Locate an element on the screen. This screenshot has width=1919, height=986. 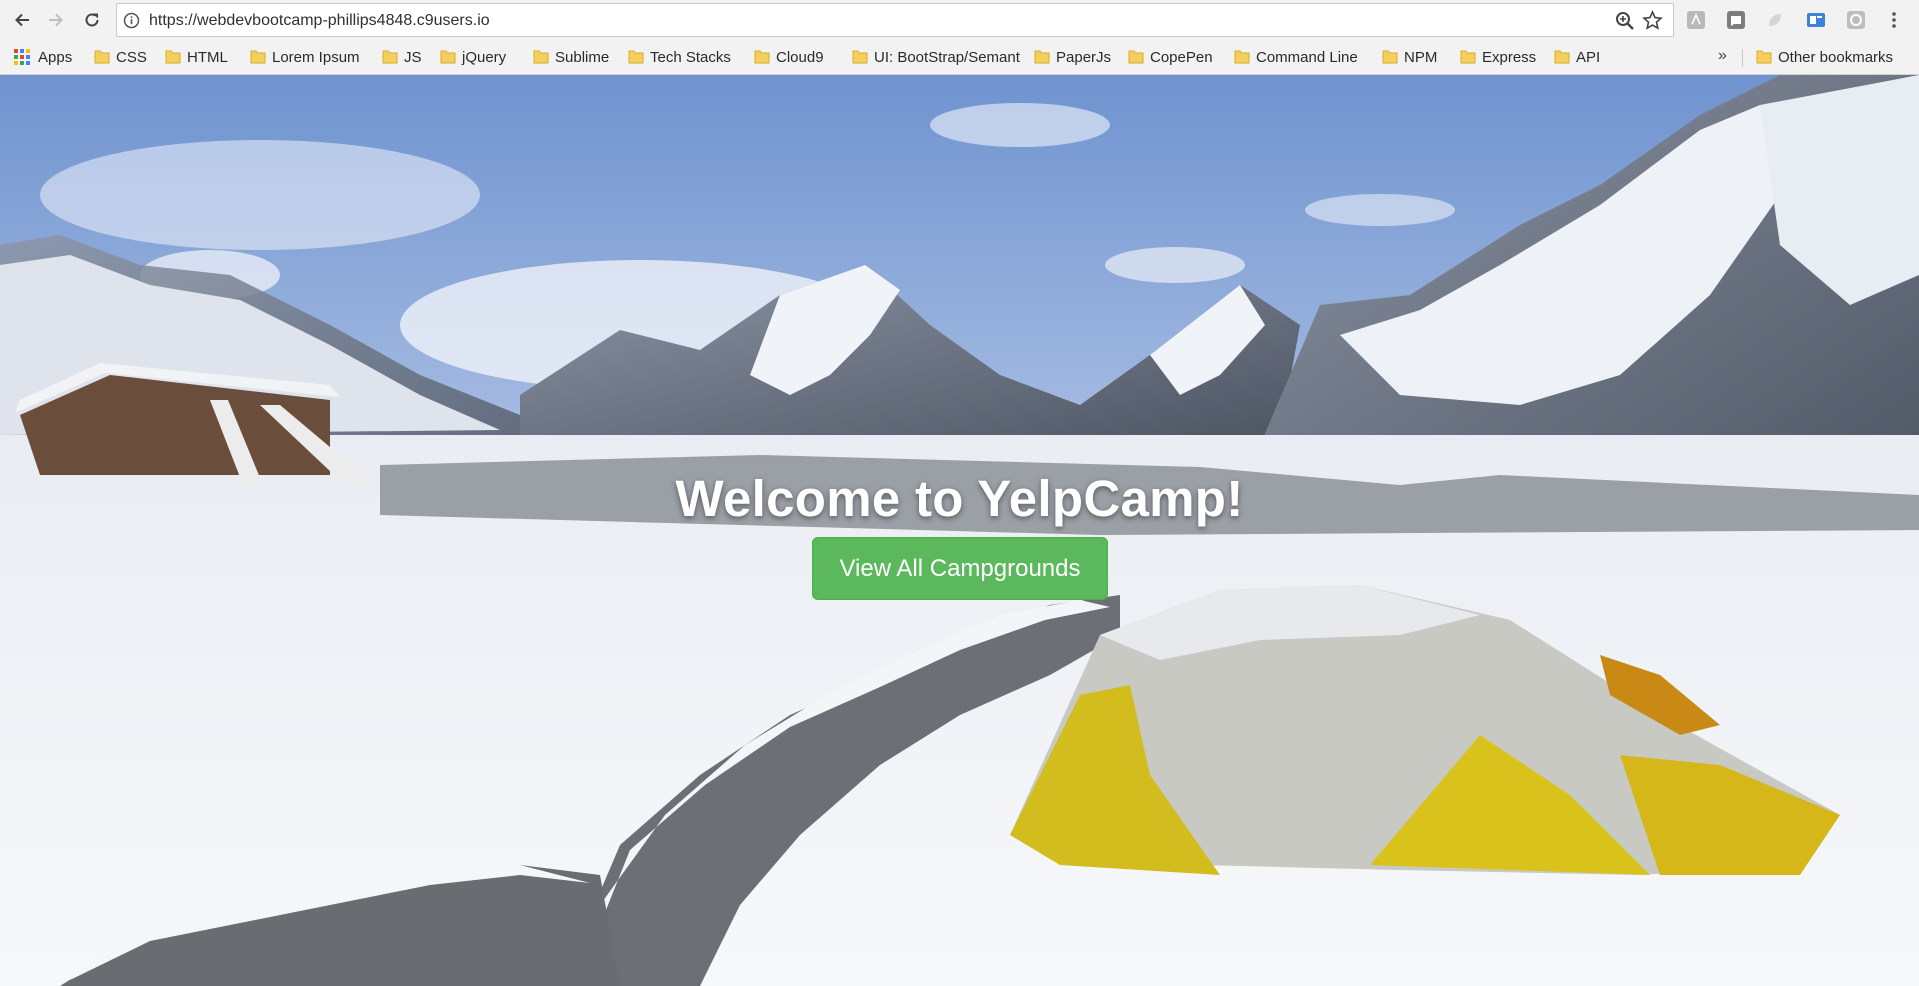
bookmark-label: API is located at coordinates (1588, 57).